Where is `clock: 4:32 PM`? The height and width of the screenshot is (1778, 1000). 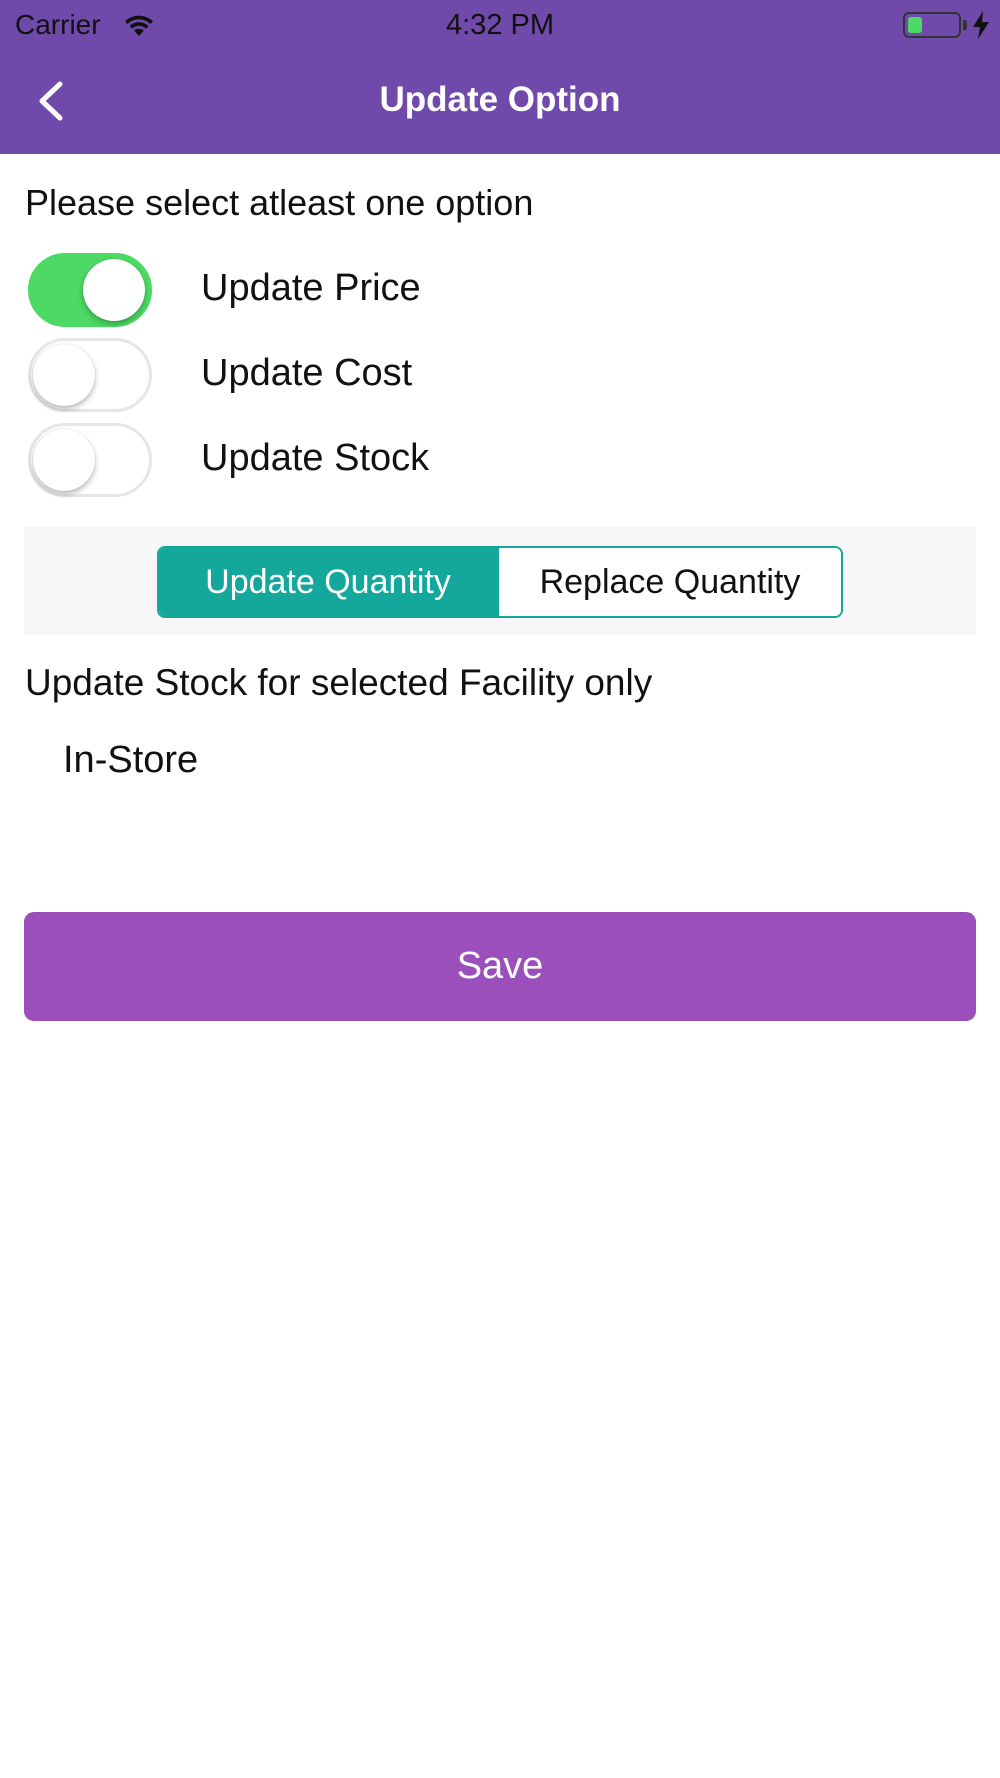 clock: 4:32 PM is located at coordinates (500, 25).